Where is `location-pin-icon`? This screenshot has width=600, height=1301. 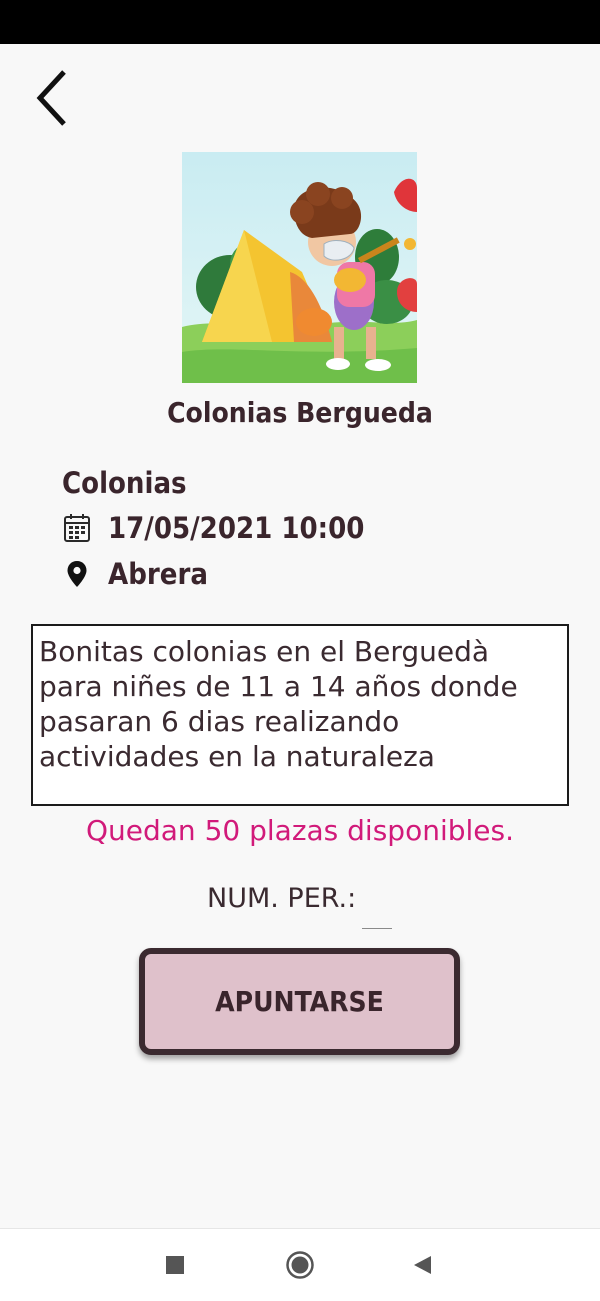 location-pin-icon is located at coordinates (77, 574).